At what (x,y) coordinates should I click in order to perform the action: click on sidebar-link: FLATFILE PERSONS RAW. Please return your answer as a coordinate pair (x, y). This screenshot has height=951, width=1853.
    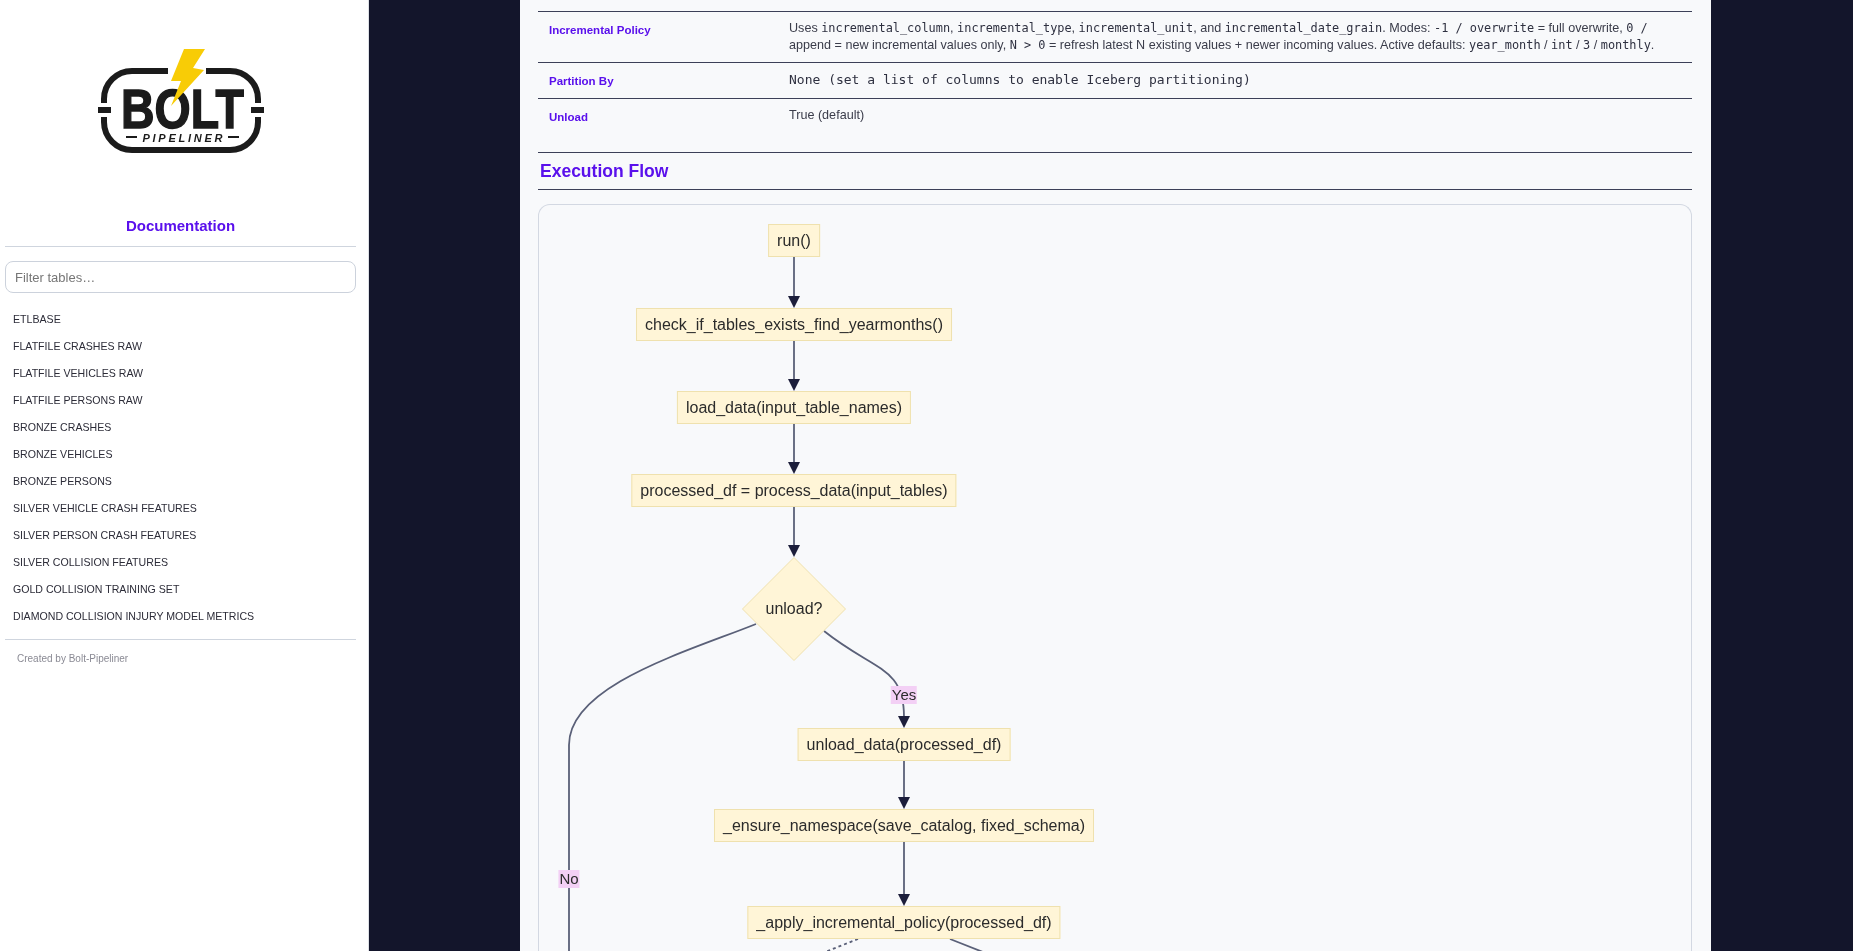
    Looking at the image, I should click on (78, 399).